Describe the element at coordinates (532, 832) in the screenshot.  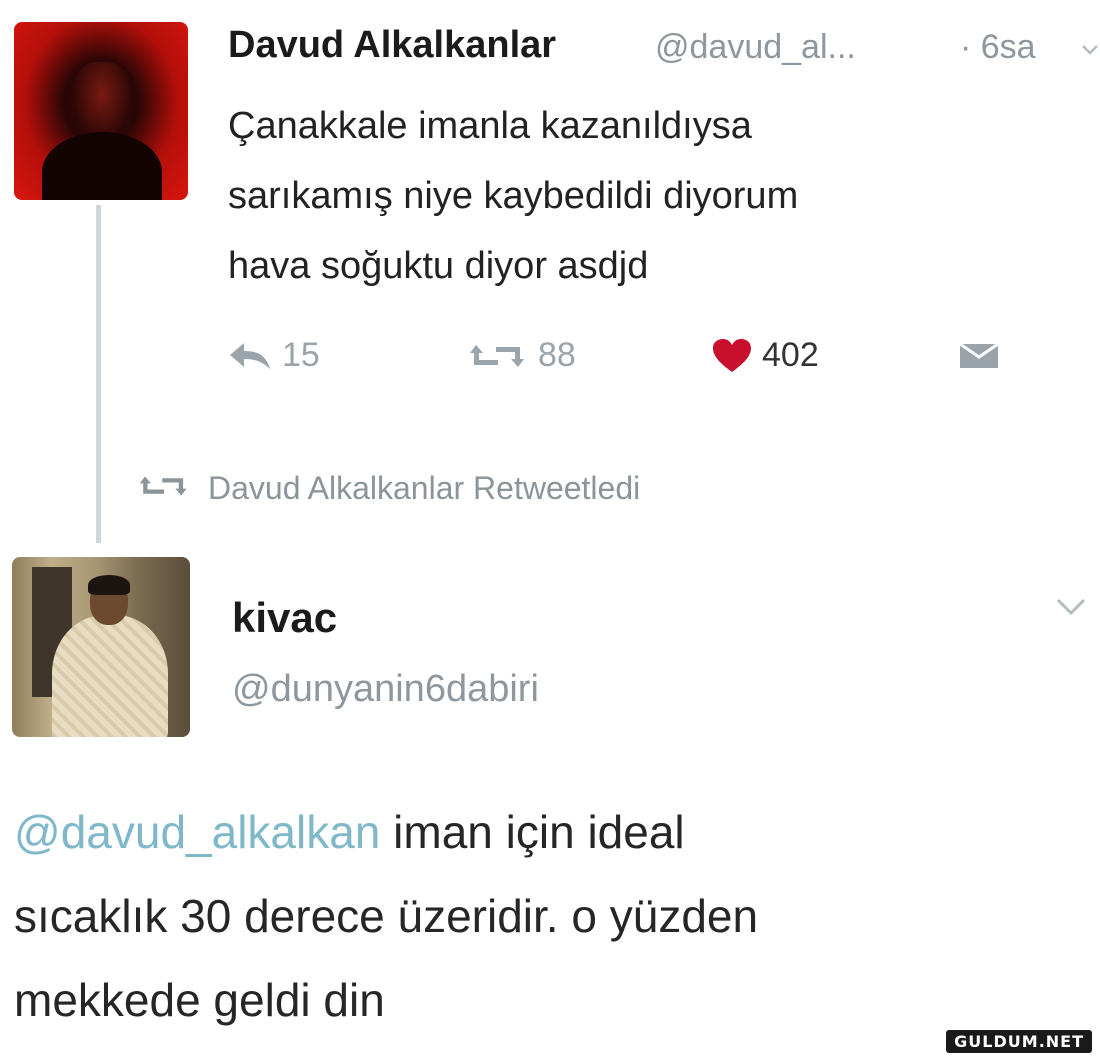
I see `tweet-text-segment: iman için ideal` at that location.